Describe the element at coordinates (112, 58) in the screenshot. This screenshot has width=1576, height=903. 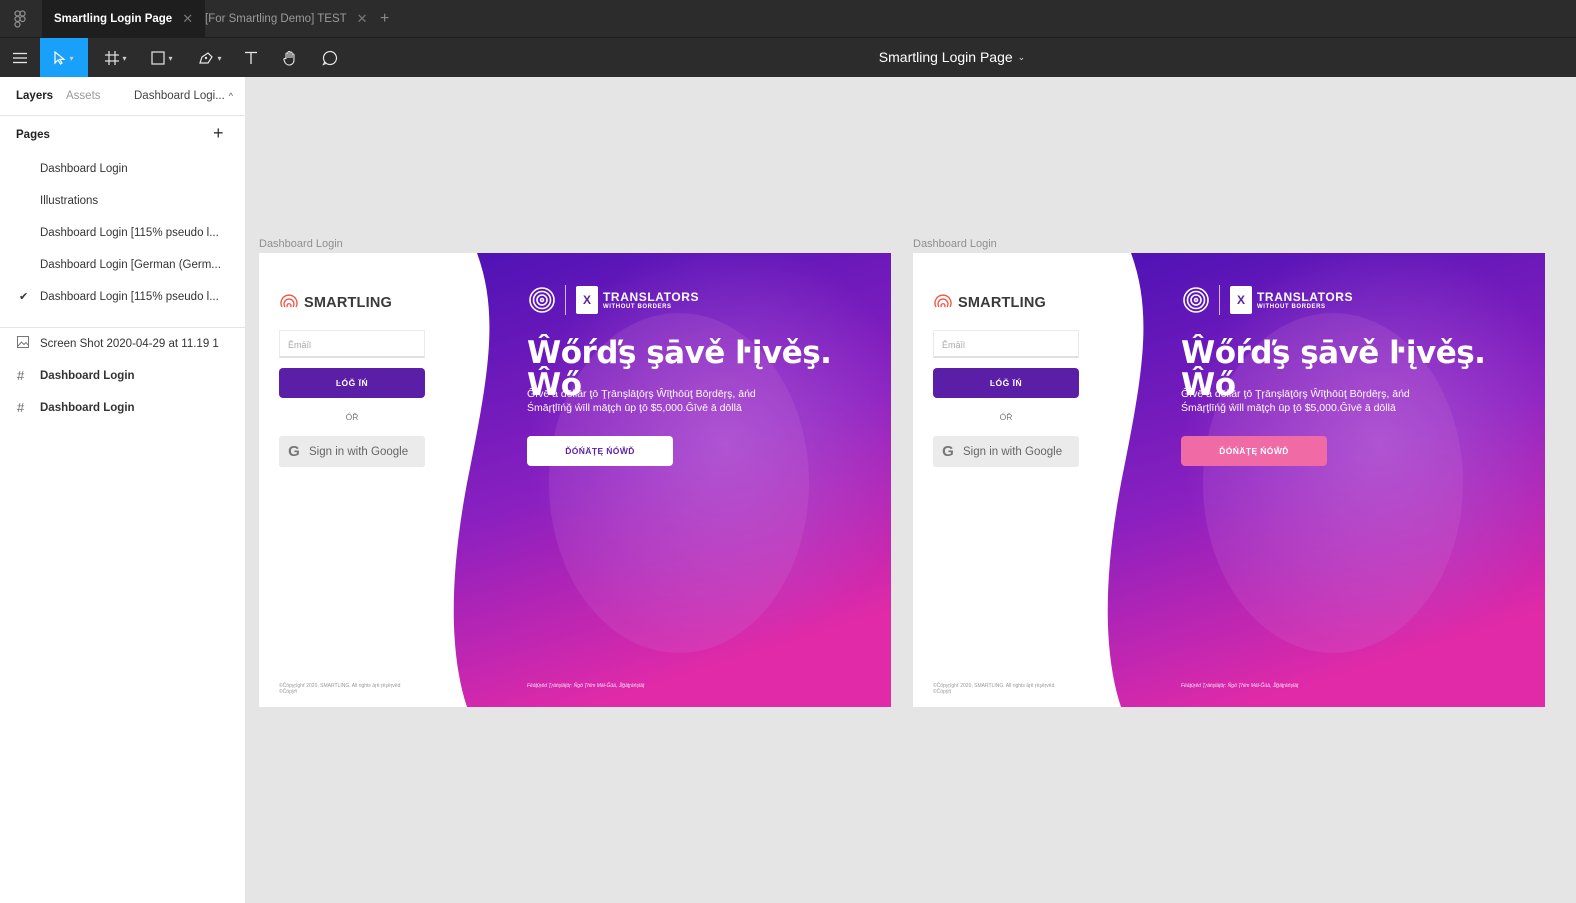
I see `frame-icon` at that location.